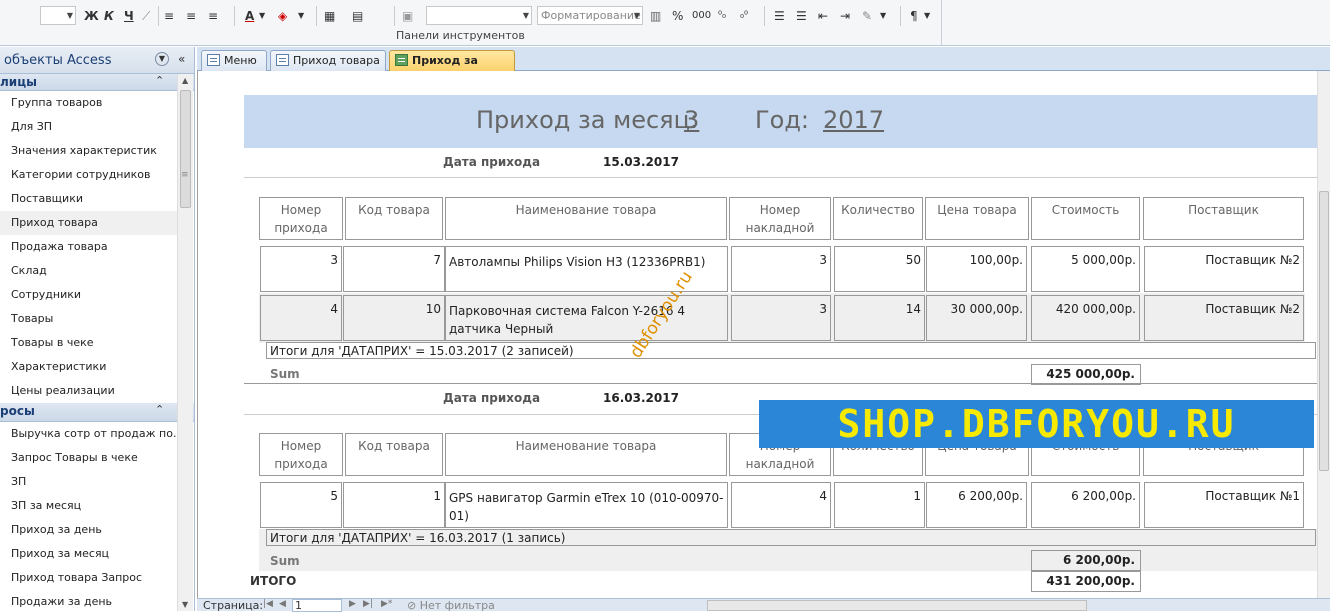  Describe the element at coordinates (1036, 424) in the screenshot. I see `promo-banner: SHOP.DBFORYOU.RU` at that location.